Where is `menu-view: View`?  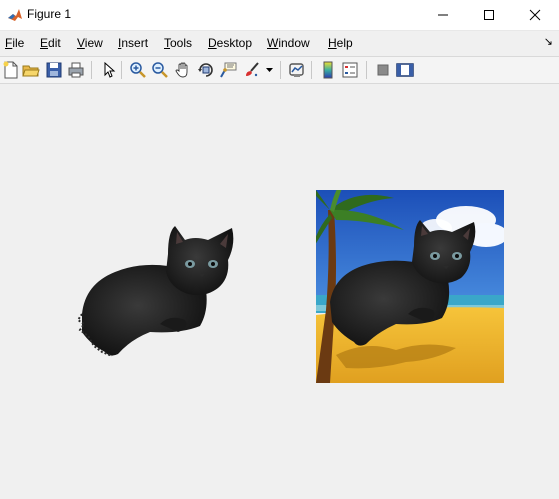
menu-view: View is located at coordinates (90, 43).